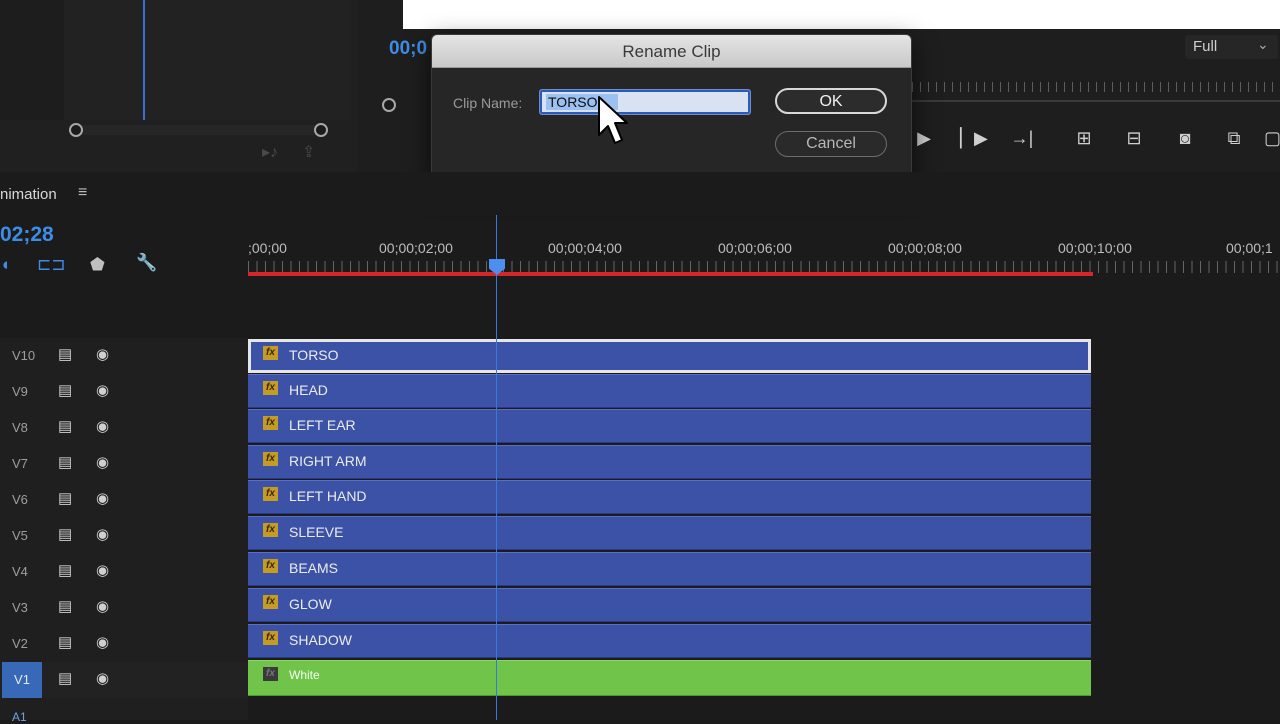  I want to click on track-header-v7: V7 ▤ ◉, so click(124, 464).